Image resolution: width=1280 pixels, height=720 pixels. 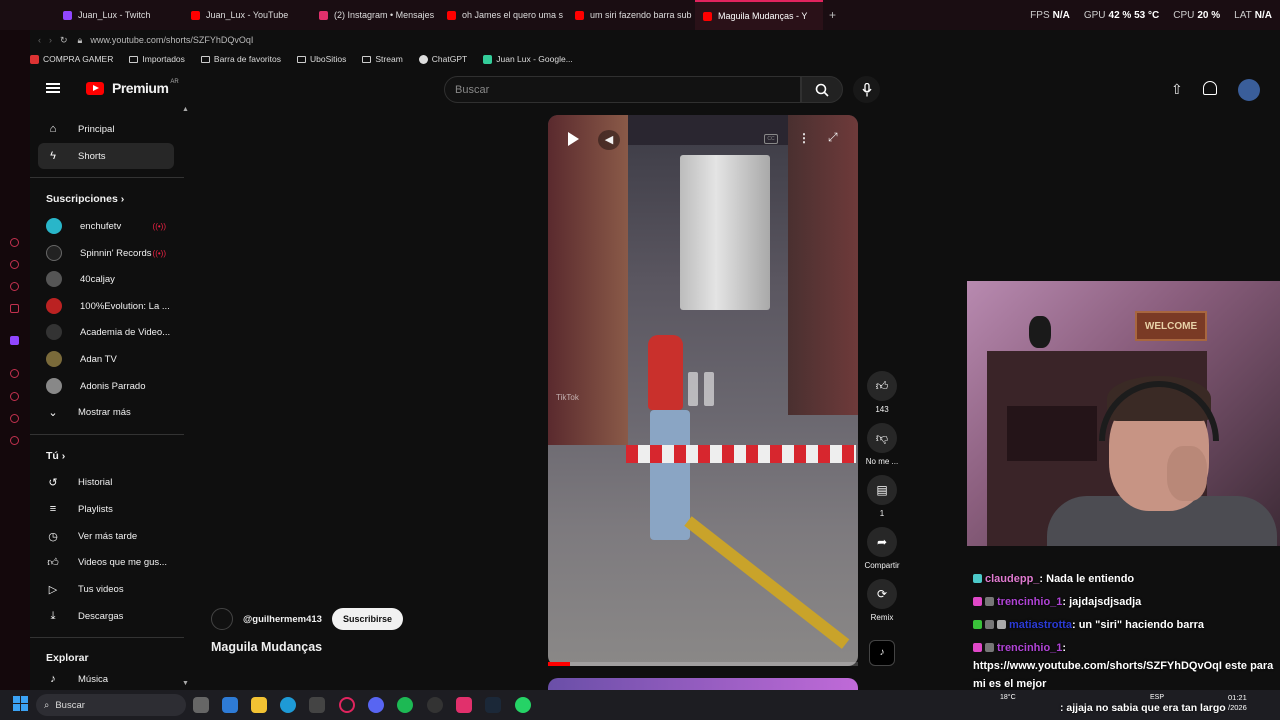 I want to click on settings-icon, so click(x=14, y=440).